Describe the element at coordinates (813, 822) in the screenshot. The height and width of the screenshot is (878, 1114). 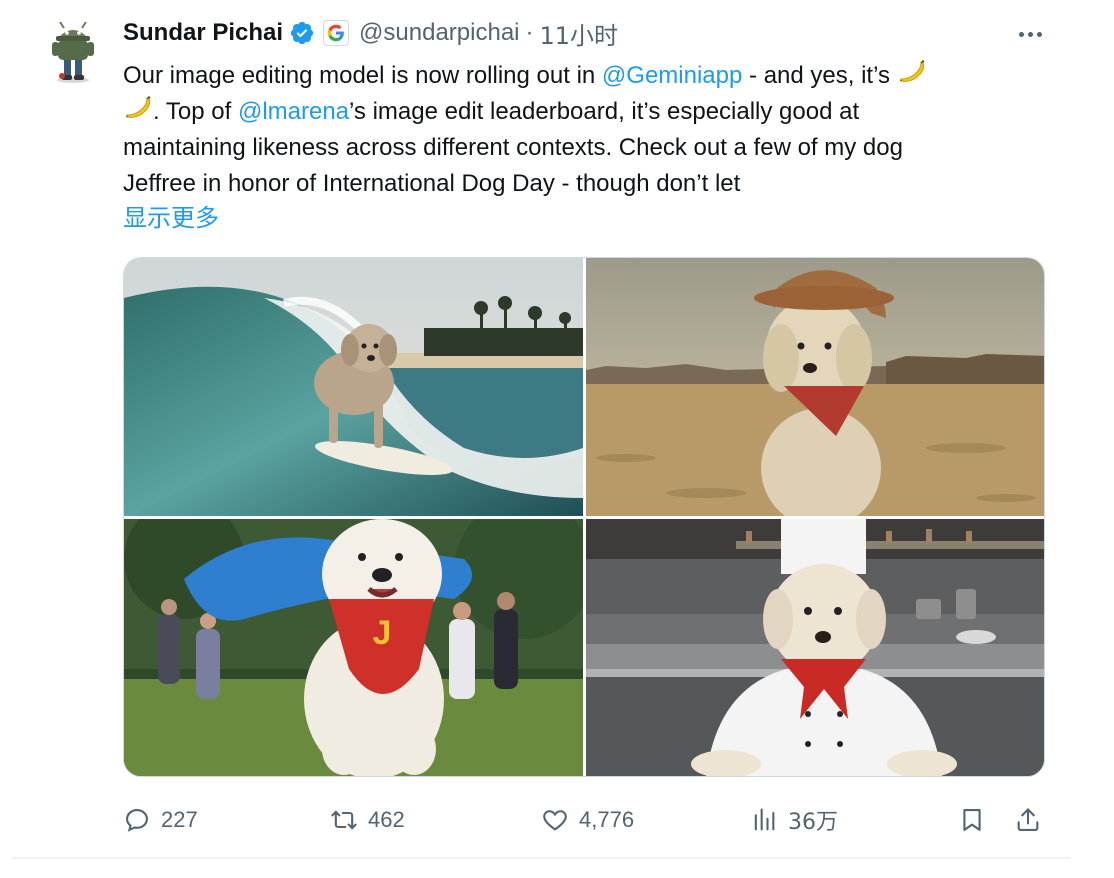
I see `view-count: 36万` at that location.